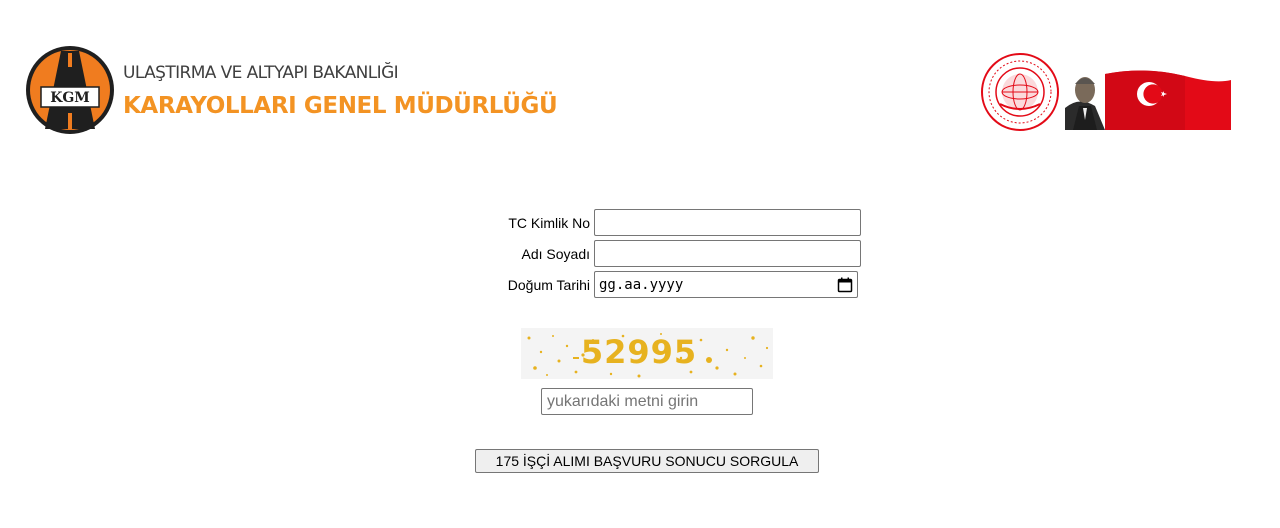 The height and width of the screenshot is (528, 1280). Describe the element at coordinates (1020, 92) in the screenshot. I see `ministry-seal` at that location.